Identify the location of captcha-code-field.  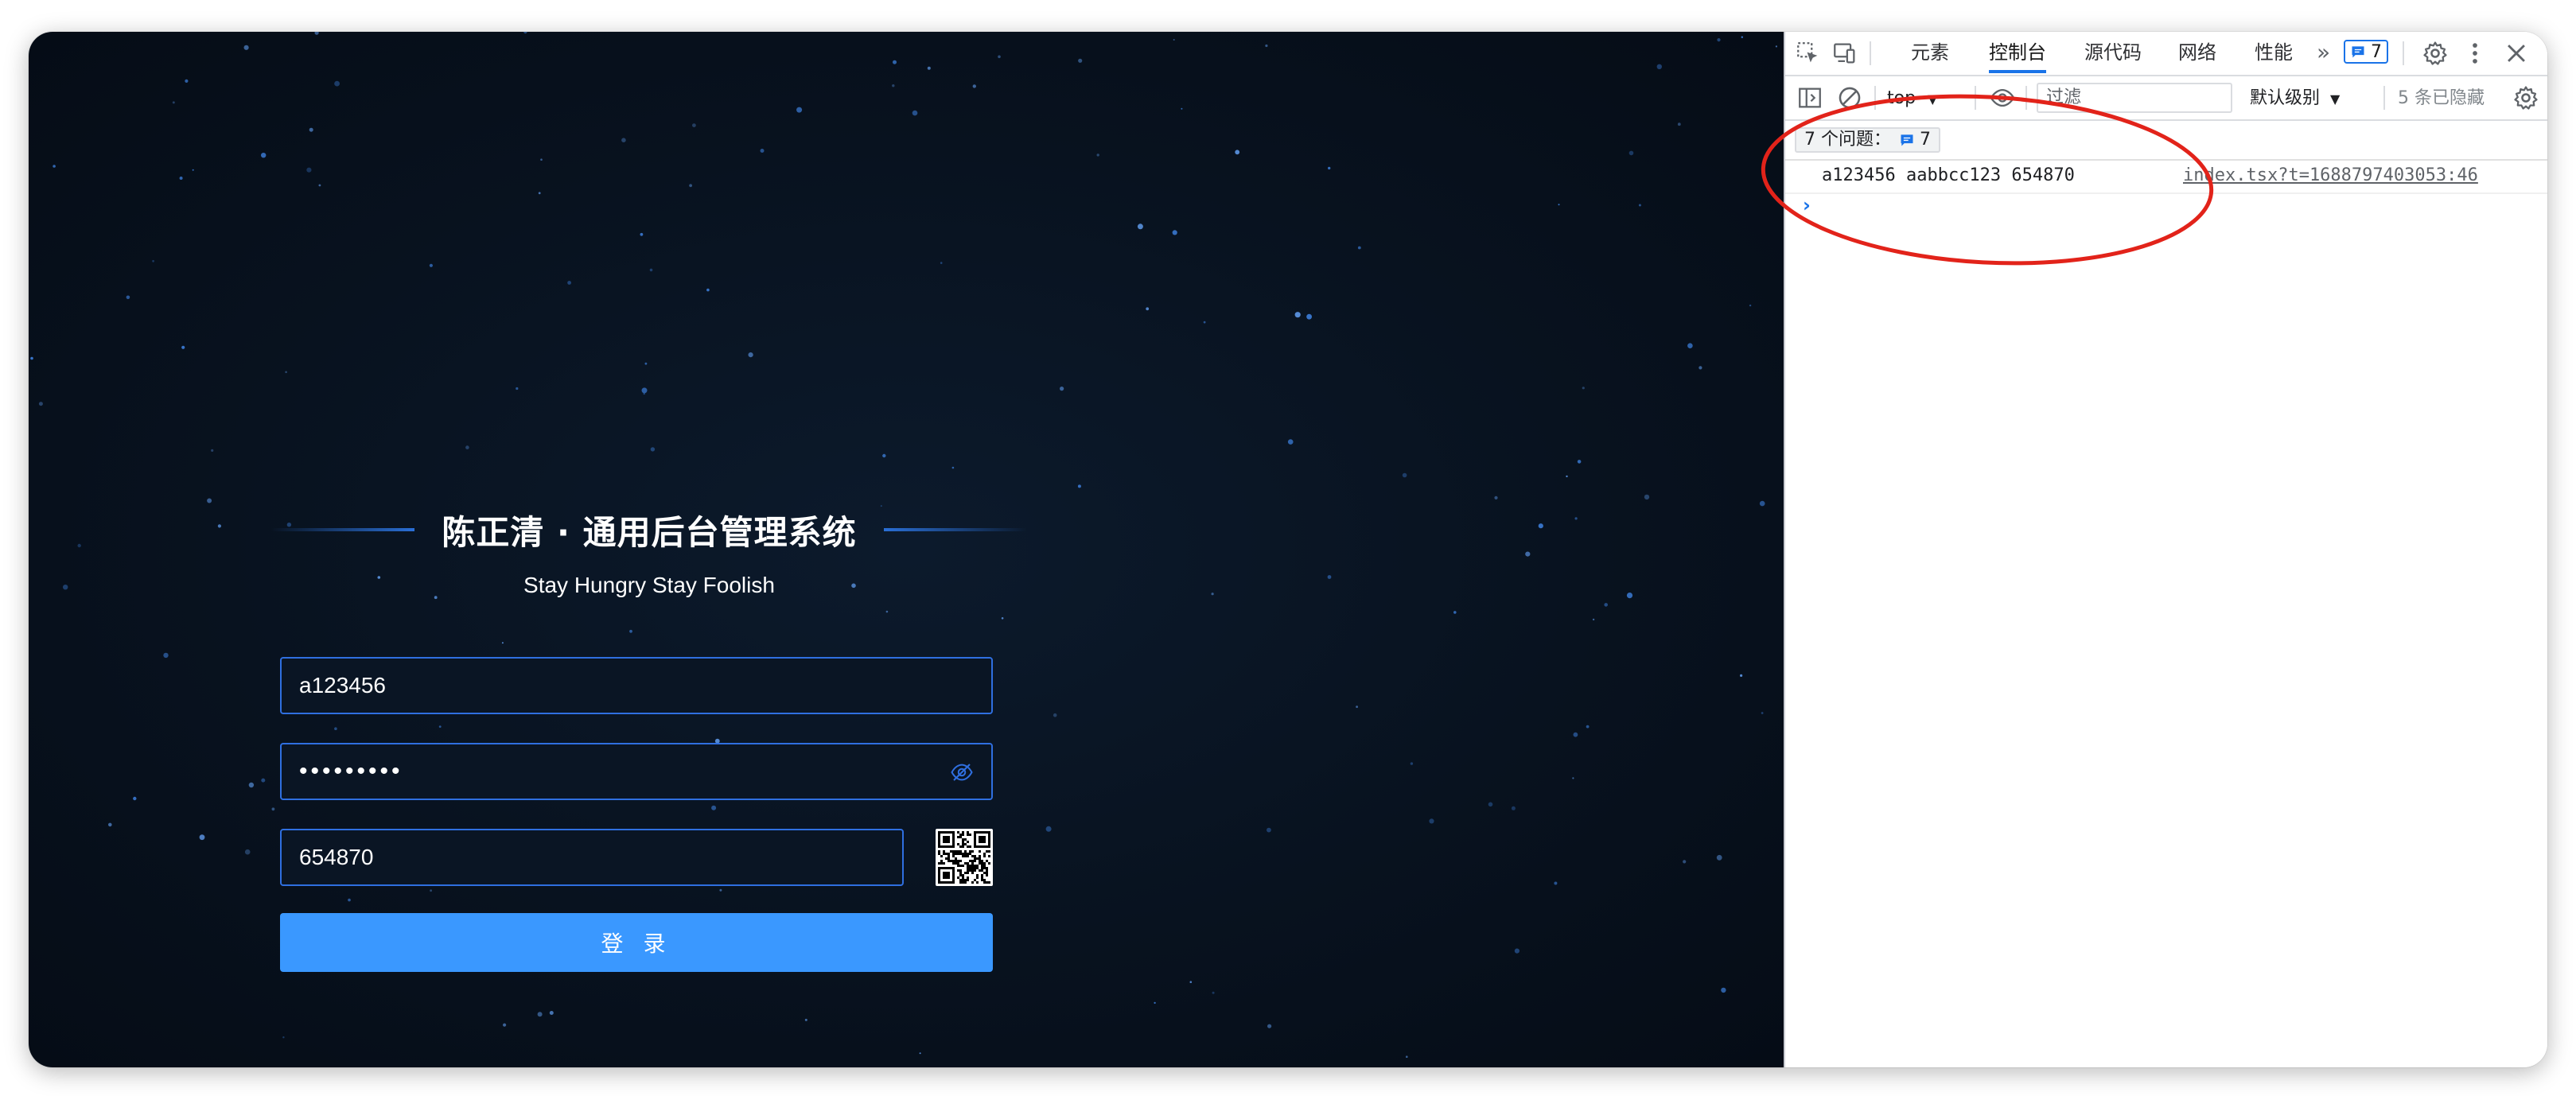
(592, 857).